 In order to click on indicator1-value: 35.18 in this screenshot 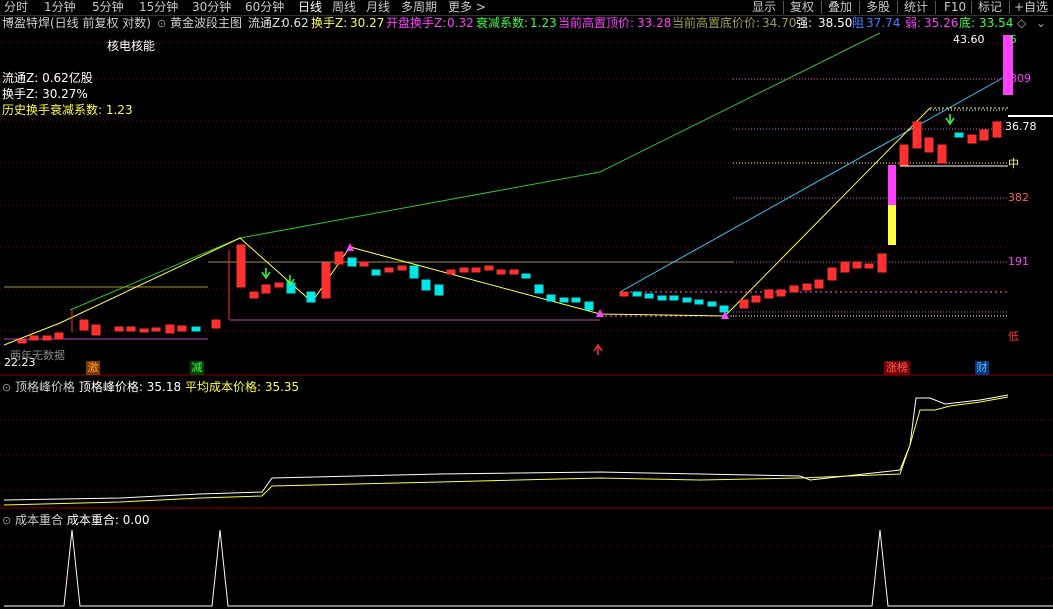, I will do `click(164, 387)`.